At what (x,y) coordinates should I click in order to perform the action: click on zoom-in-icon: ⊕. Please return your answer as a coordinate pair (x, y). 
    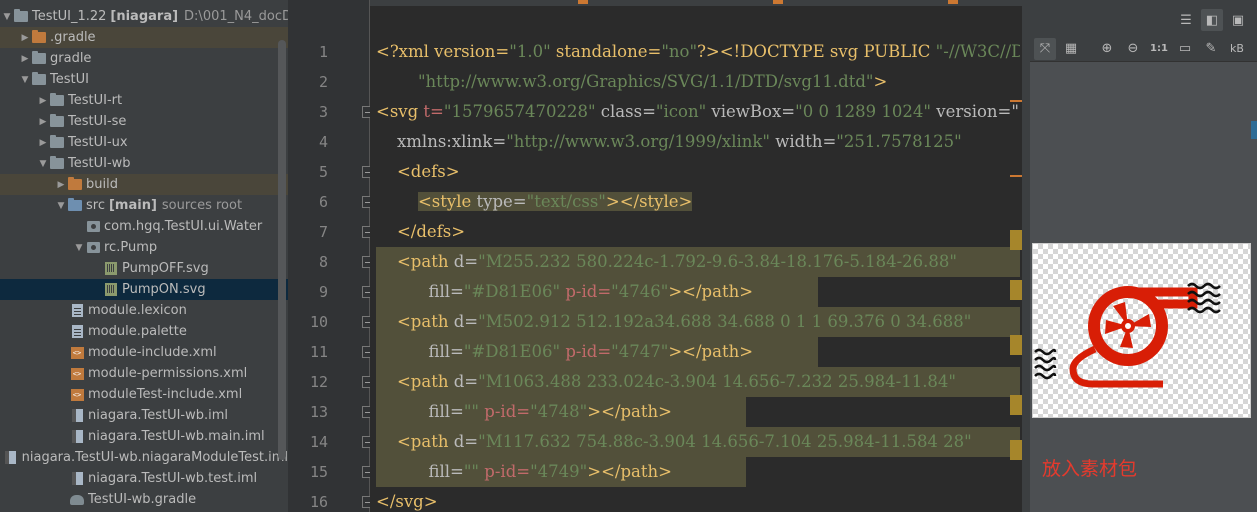
    Looking at the image, I should click on (1107, 49).